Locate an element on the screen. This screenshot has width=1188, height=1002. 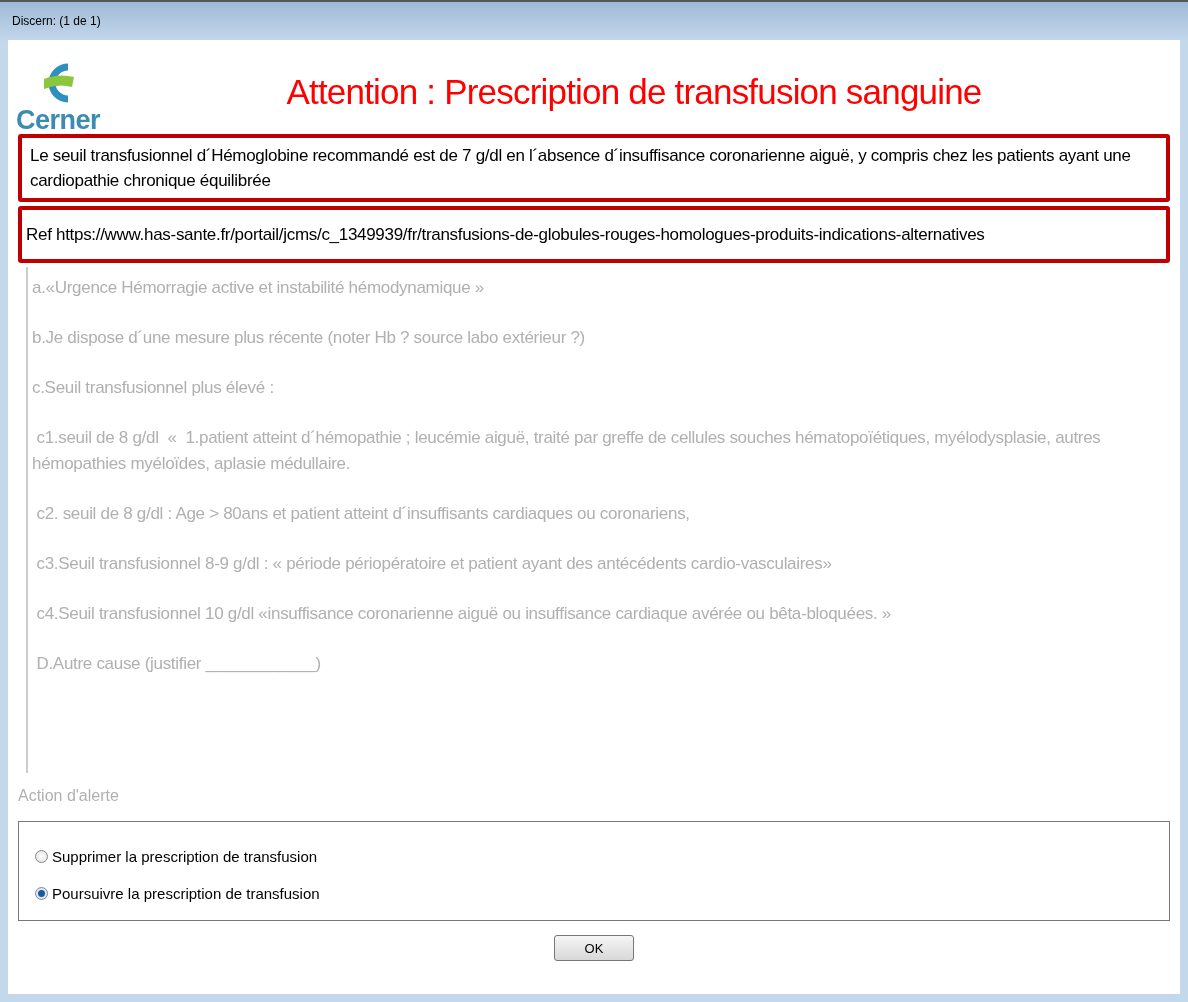
radio-option: Supprimer la prescription de transfusion is located at coordinates (594, 856).